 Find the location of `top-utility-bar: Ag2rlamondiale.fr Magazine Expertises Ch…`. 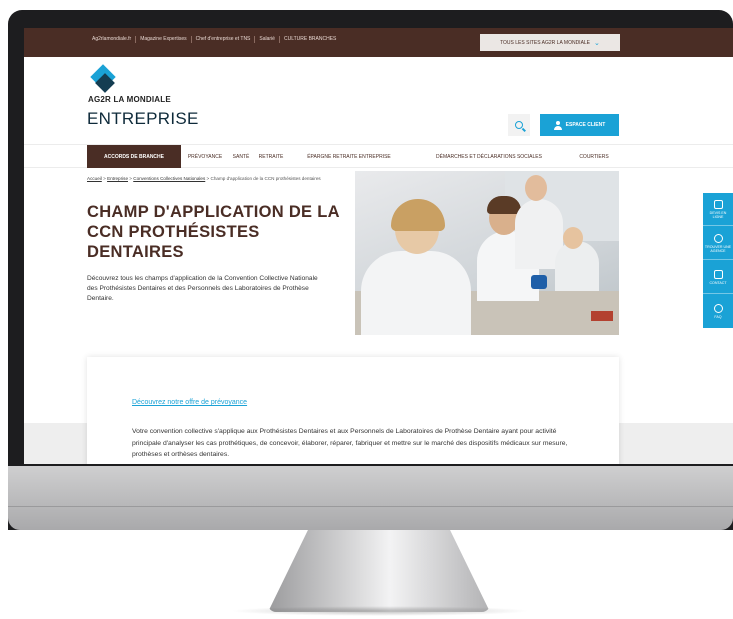

top-utility-bar: Ag2rlamondiale.fr Magazine Expertises Ch… is located at coordinates (378, 42).